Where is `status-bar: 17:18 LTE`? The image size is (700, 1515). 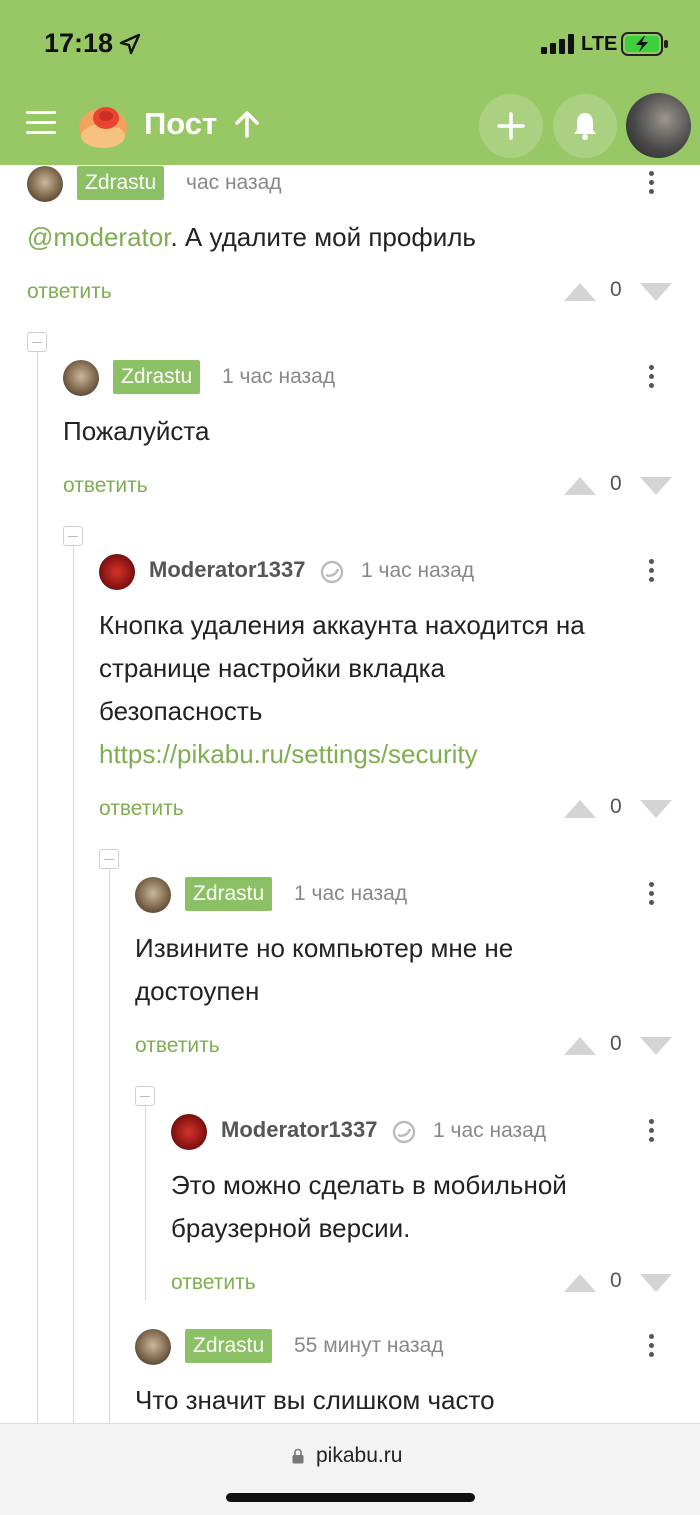
status-bar: 17:18 LTE is located at coordinates (350, 46).